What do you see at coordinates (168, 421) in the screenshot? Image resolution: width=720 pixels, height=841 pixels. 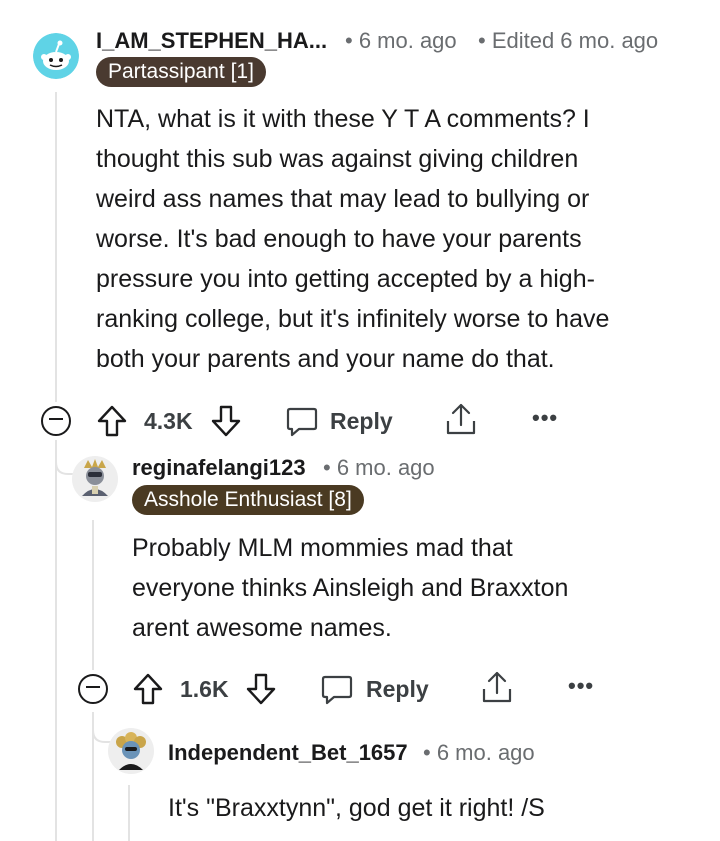 I see `vote-count: 4.3K` at bounding box center [168, 421].